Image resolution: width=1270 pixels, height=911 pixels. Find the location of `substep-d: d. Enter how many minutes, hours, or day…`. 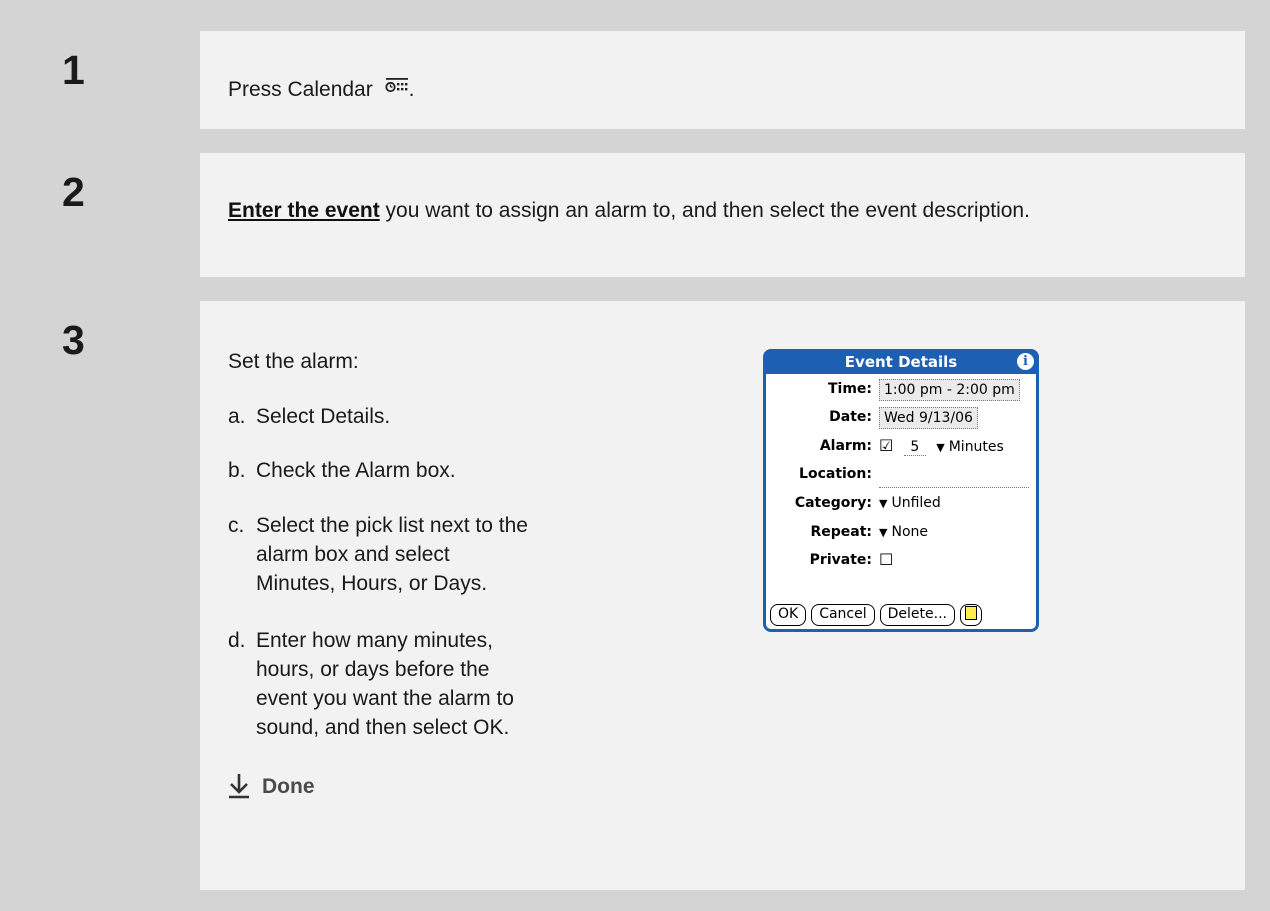

substep-d: d. Enter how many minutes, hours, or day… is located at coordinates (373, 684).